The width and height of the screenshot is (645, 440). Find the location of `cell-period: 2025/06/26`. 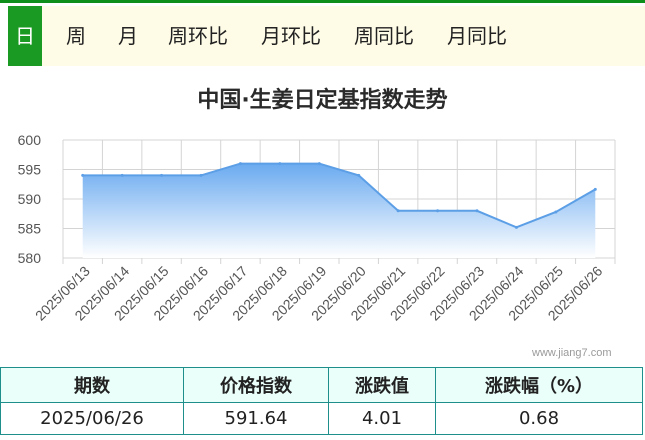

cell-period: 2025/06/26 is located at coordinates (92, 418).